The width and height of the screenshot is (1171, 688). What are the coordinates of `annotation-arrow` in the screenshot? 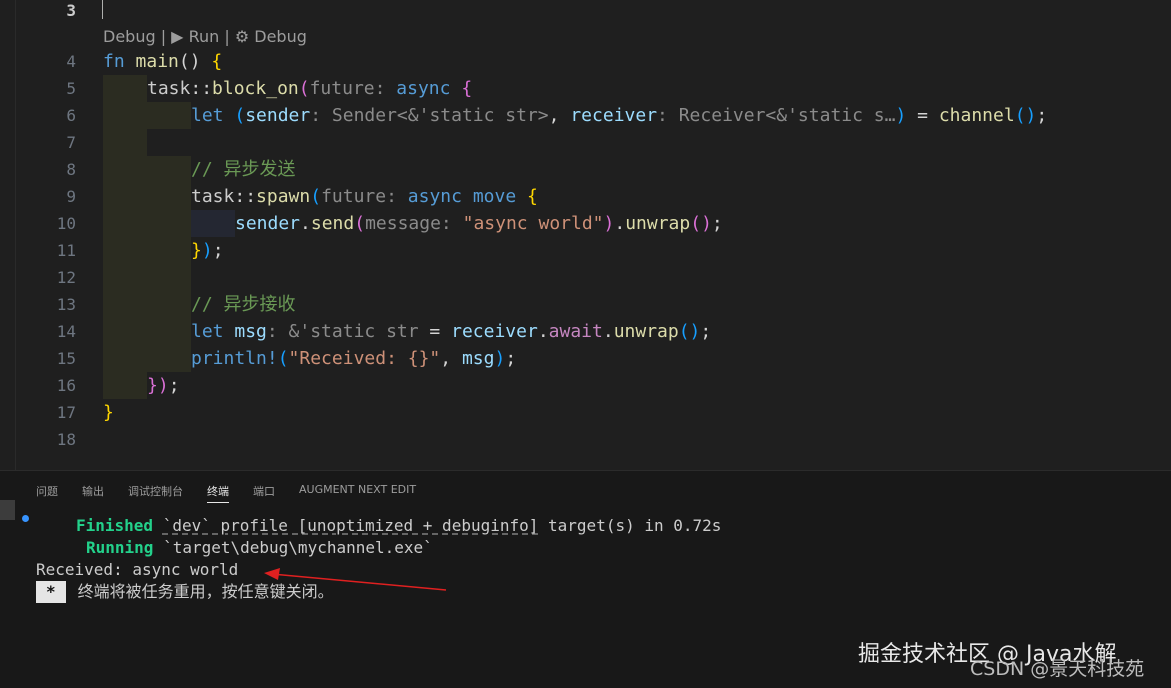 It's located at (355, 579).